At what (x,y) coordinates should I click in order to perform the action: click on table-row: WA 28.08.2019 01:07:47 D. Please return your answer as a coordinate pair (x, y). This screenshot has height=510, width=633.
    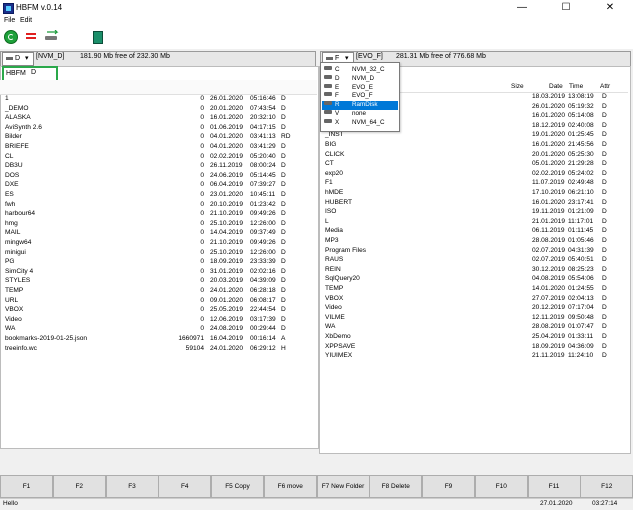
    Looking at the image, I should click on (474, 327).